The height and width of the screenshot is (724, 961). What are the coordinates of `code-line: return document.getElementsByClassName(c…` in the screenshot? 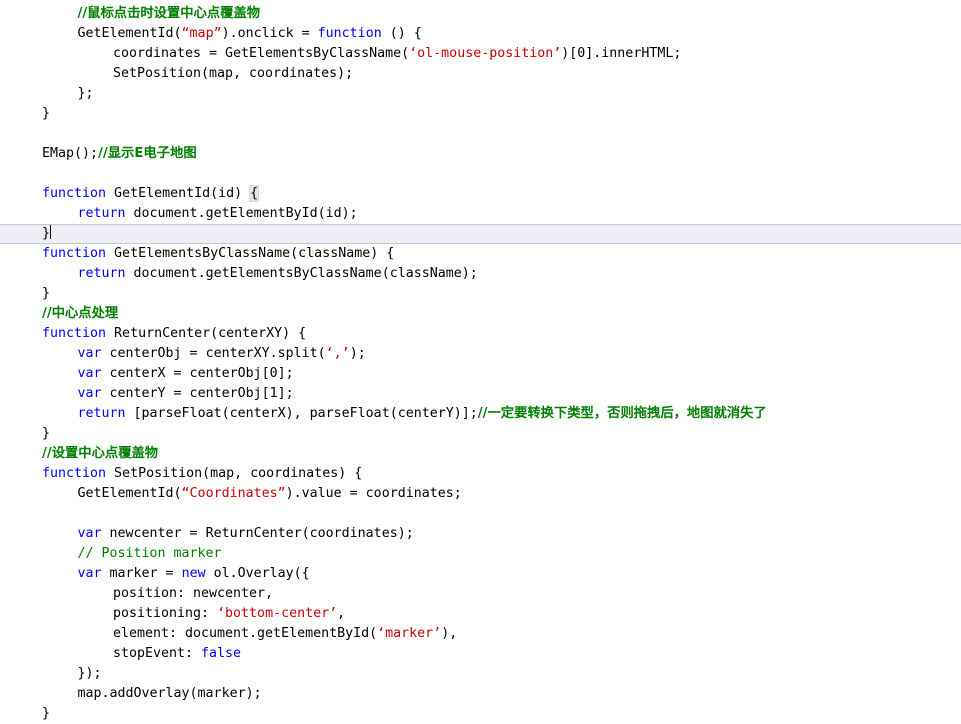 It's located at (480, 274).